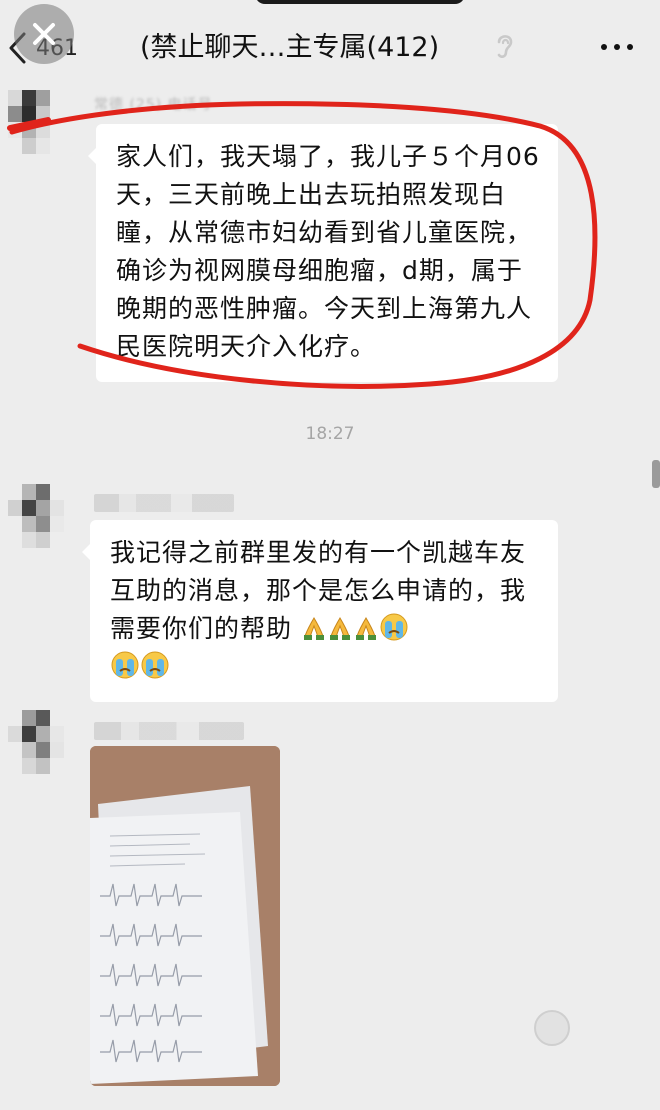 This screenshot has height=1110, width=660. I want to click on chat-header: 461 (禁止聊天…主专属(412), so click(330, 46).